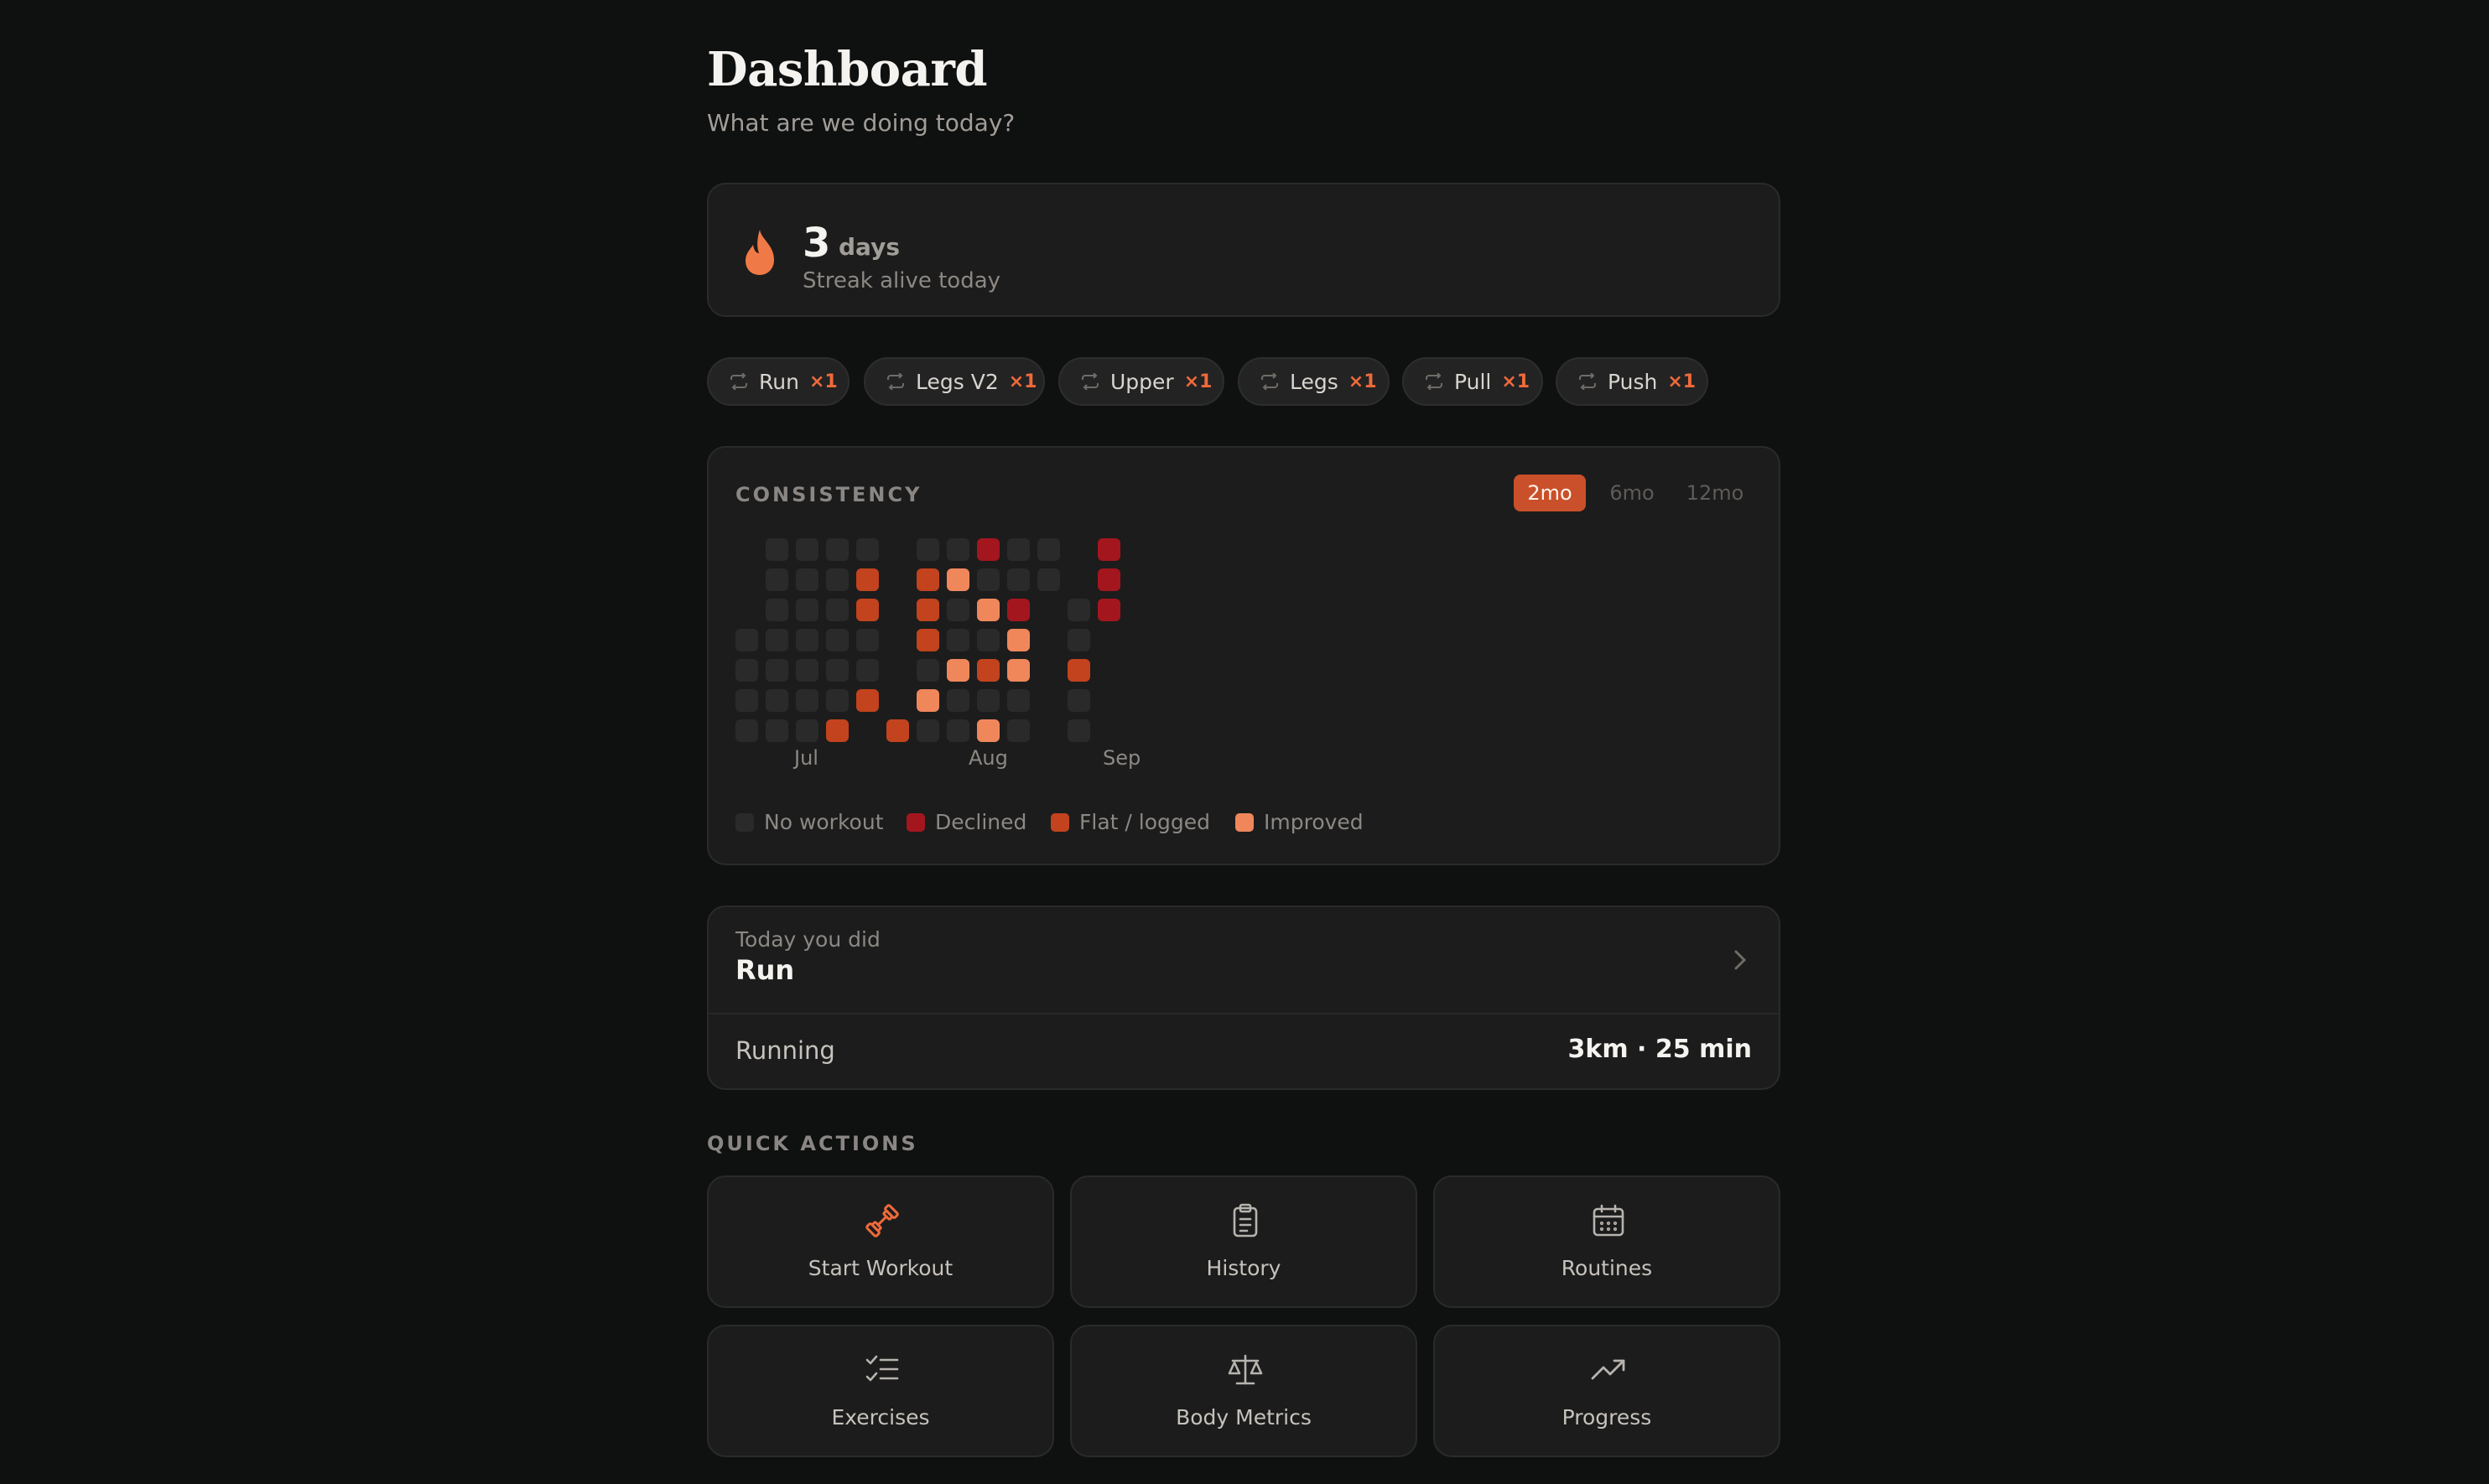  I want to click on routine-chip: Legs V2 ×1, so click(954, 381).